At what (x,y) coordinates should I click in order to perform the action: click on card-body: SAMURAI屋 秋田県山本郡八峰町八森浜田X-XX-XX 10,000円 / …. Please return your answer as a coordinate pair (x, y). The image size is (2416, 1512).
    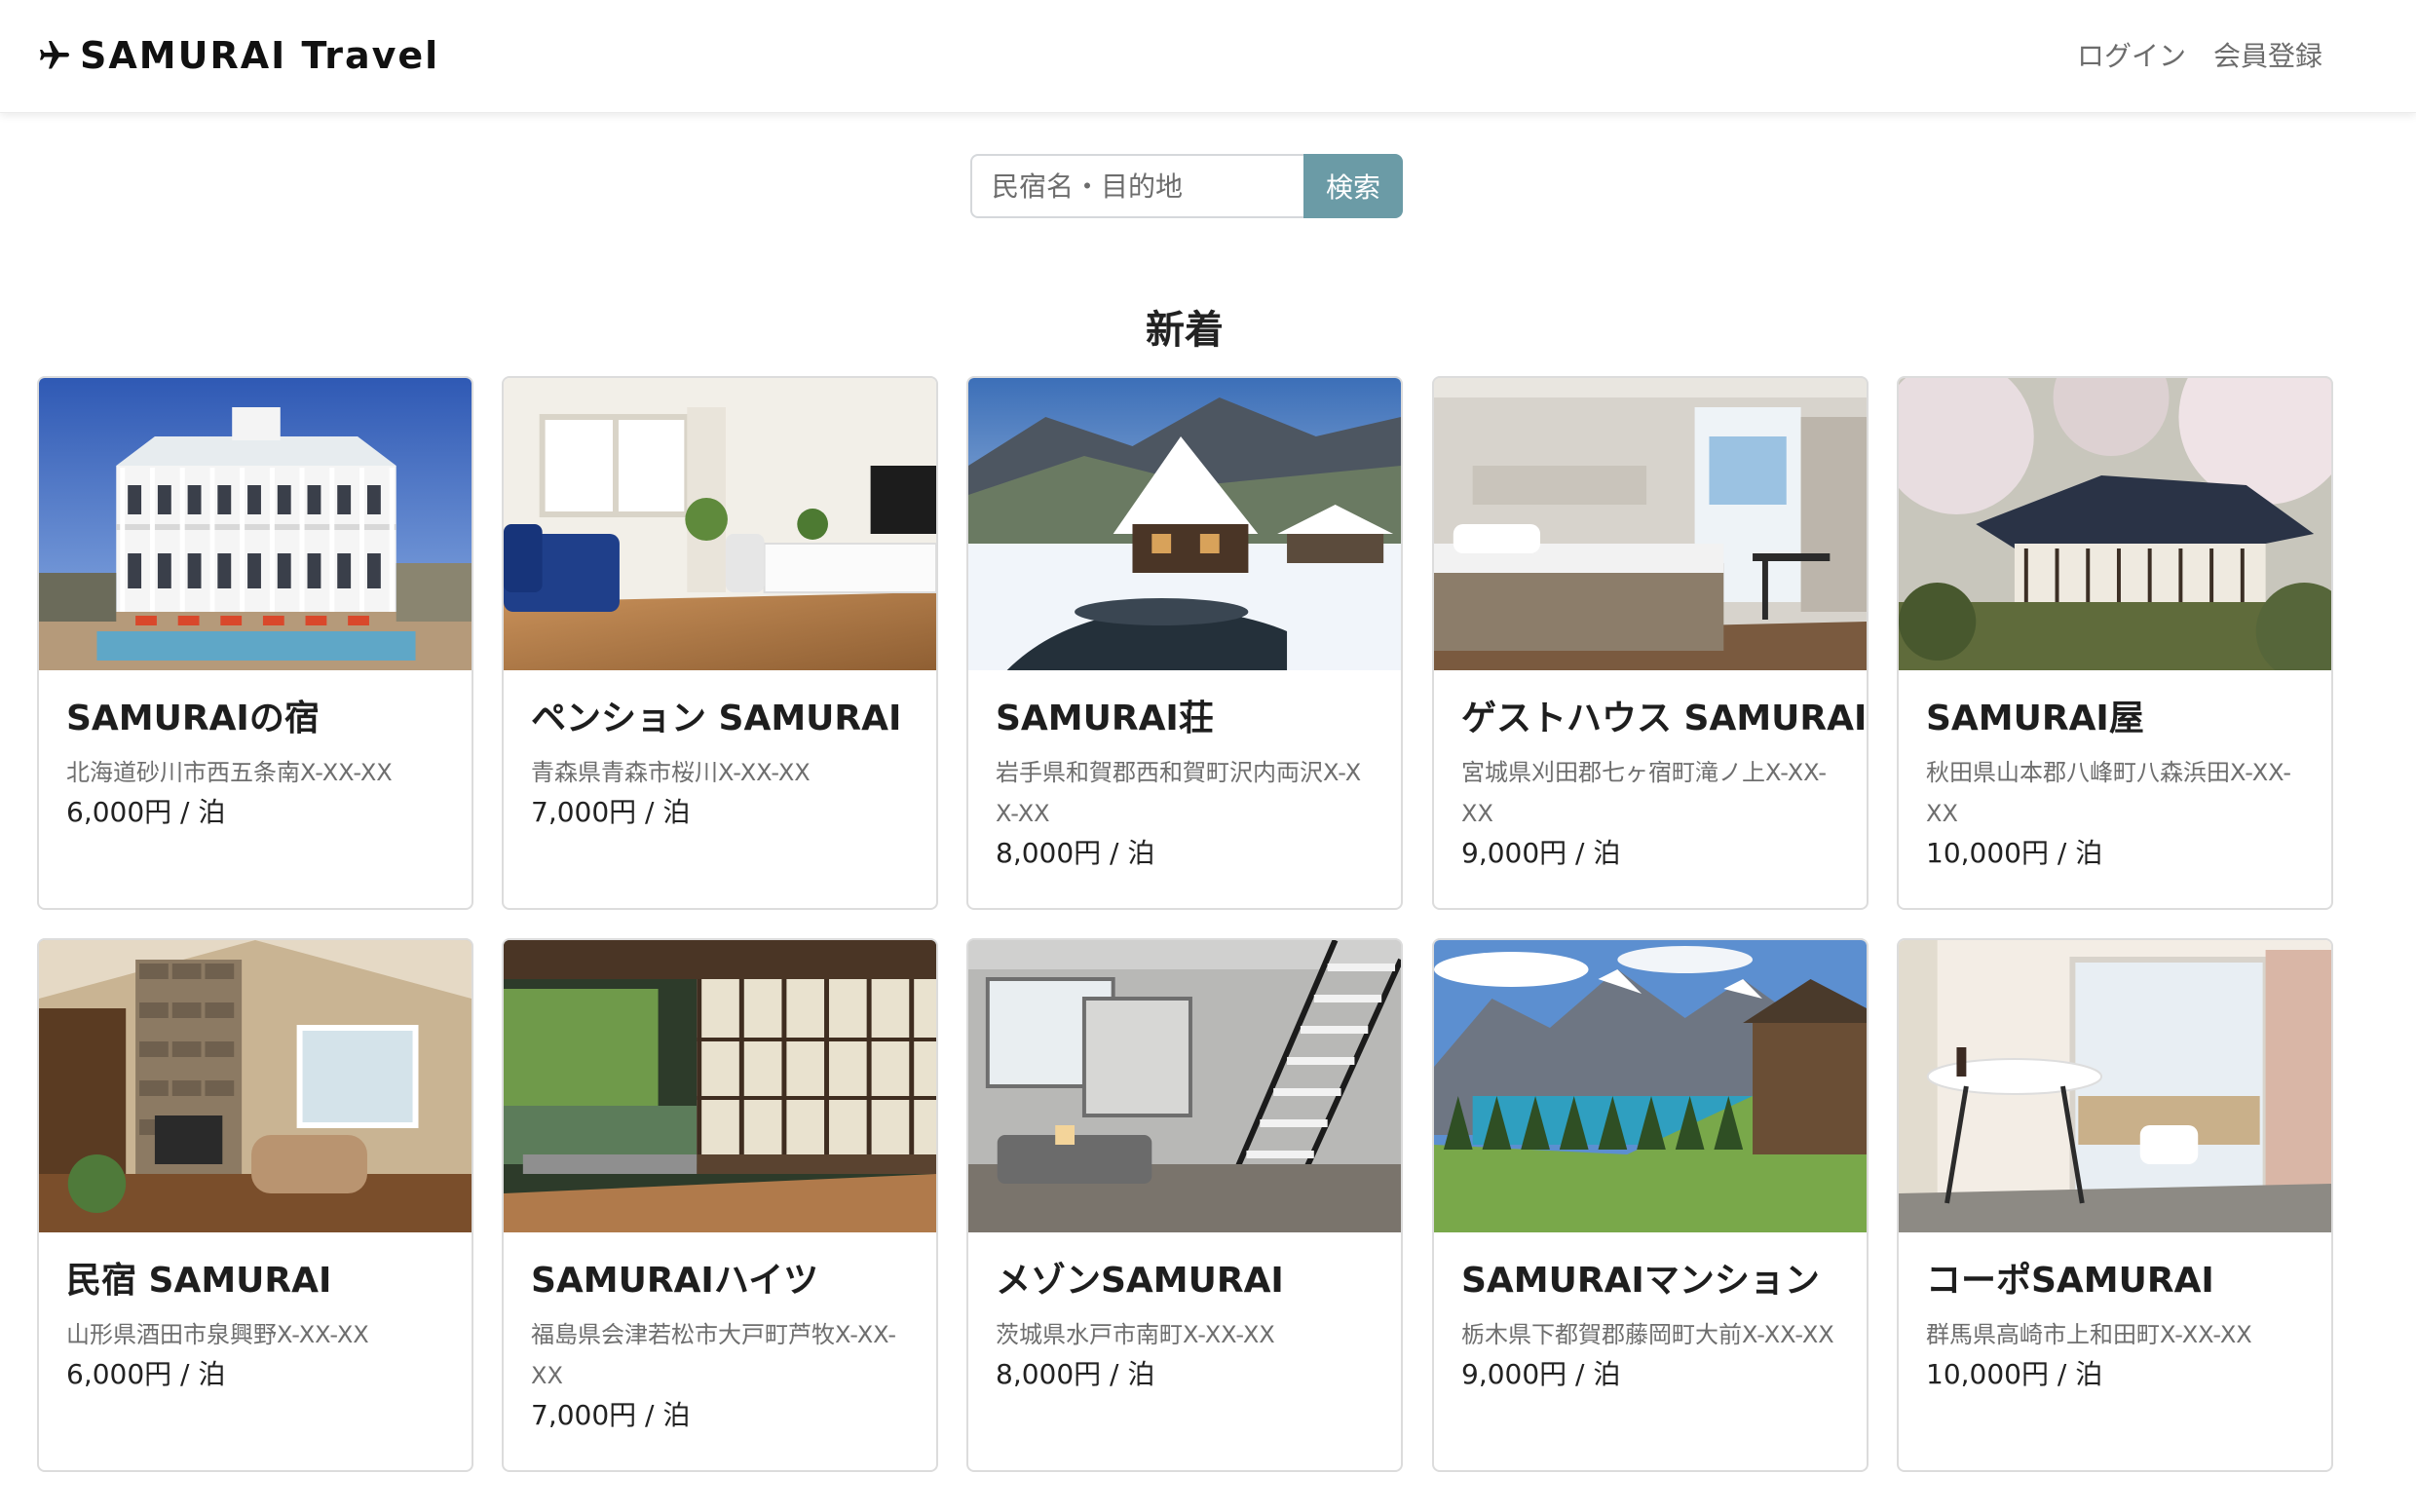
    Looking at the image, I should click on (2115, 771).